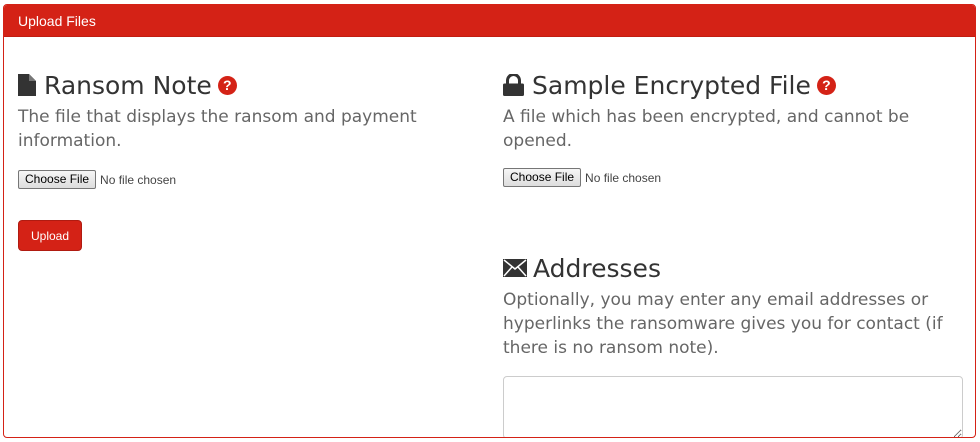 This screenshot has height=442, width=980. I want to click on envelope-icon, so click(515, 268).